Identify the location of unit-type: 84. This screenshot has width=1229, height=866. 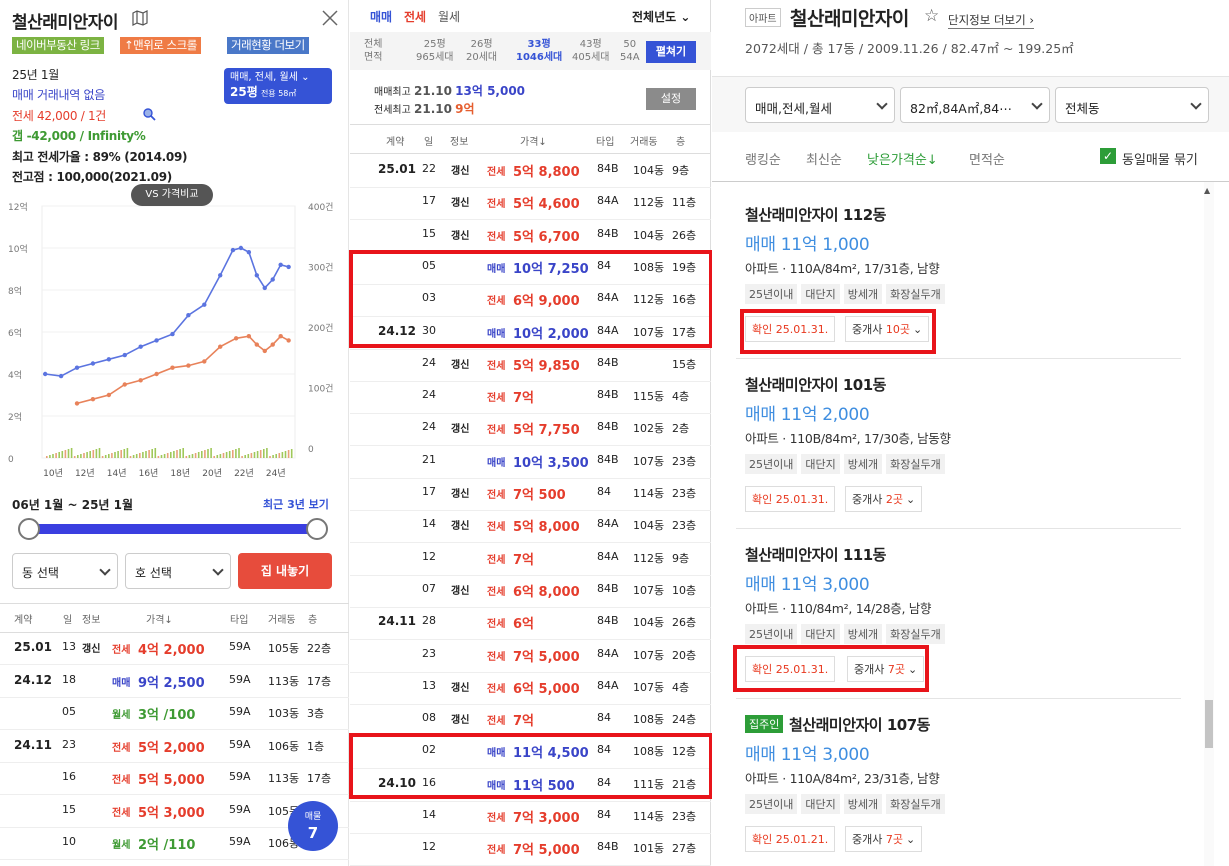
(604, 718).